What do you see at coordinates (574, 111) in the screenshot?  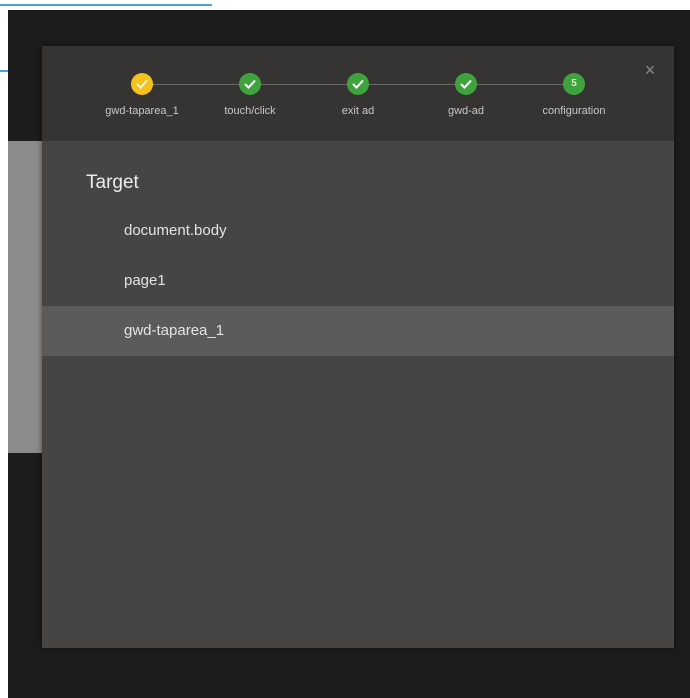 I see `step-label: configuration` at bounding box center [574, 111].